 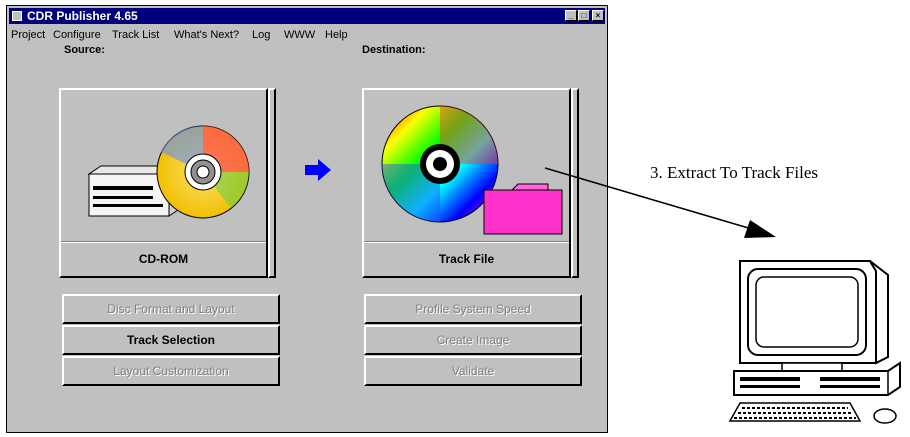 What do you see at coordinates (307, 16) in the screenshot?
I see `title-bar: CDR Publisher 4.65 _ □ ×` at bounding box center [307, 16].